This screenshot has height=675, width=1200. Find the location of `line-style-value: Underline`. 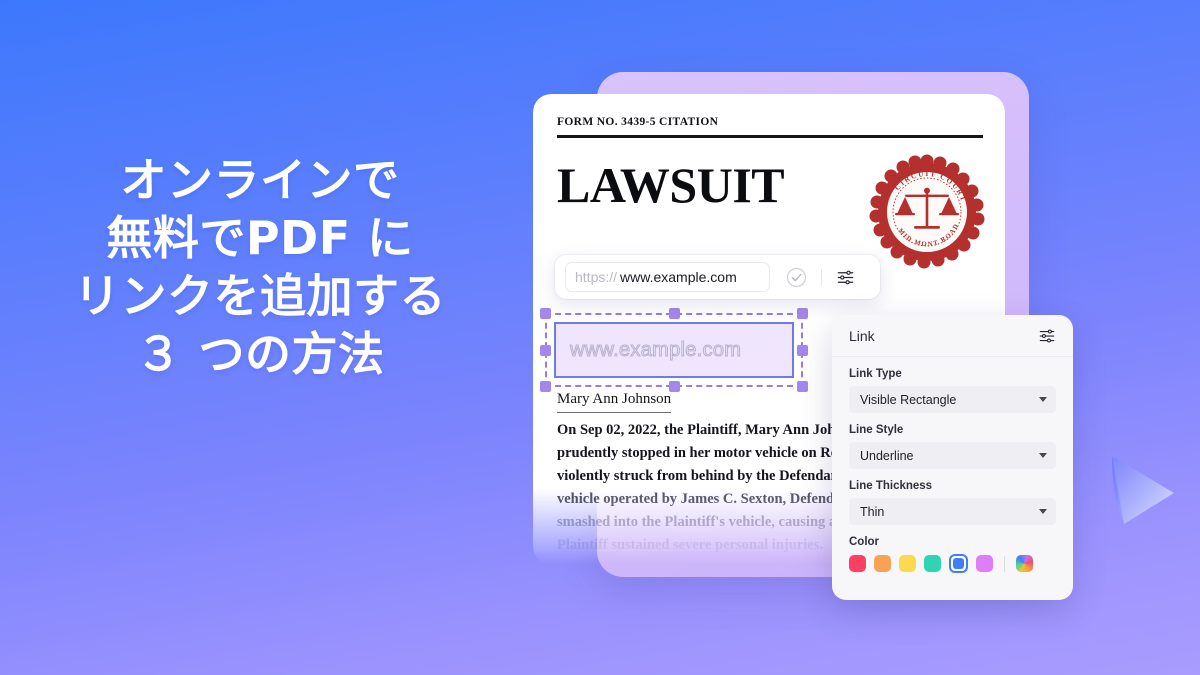

line-style-value: Underline is located at coordinates (887, 455).